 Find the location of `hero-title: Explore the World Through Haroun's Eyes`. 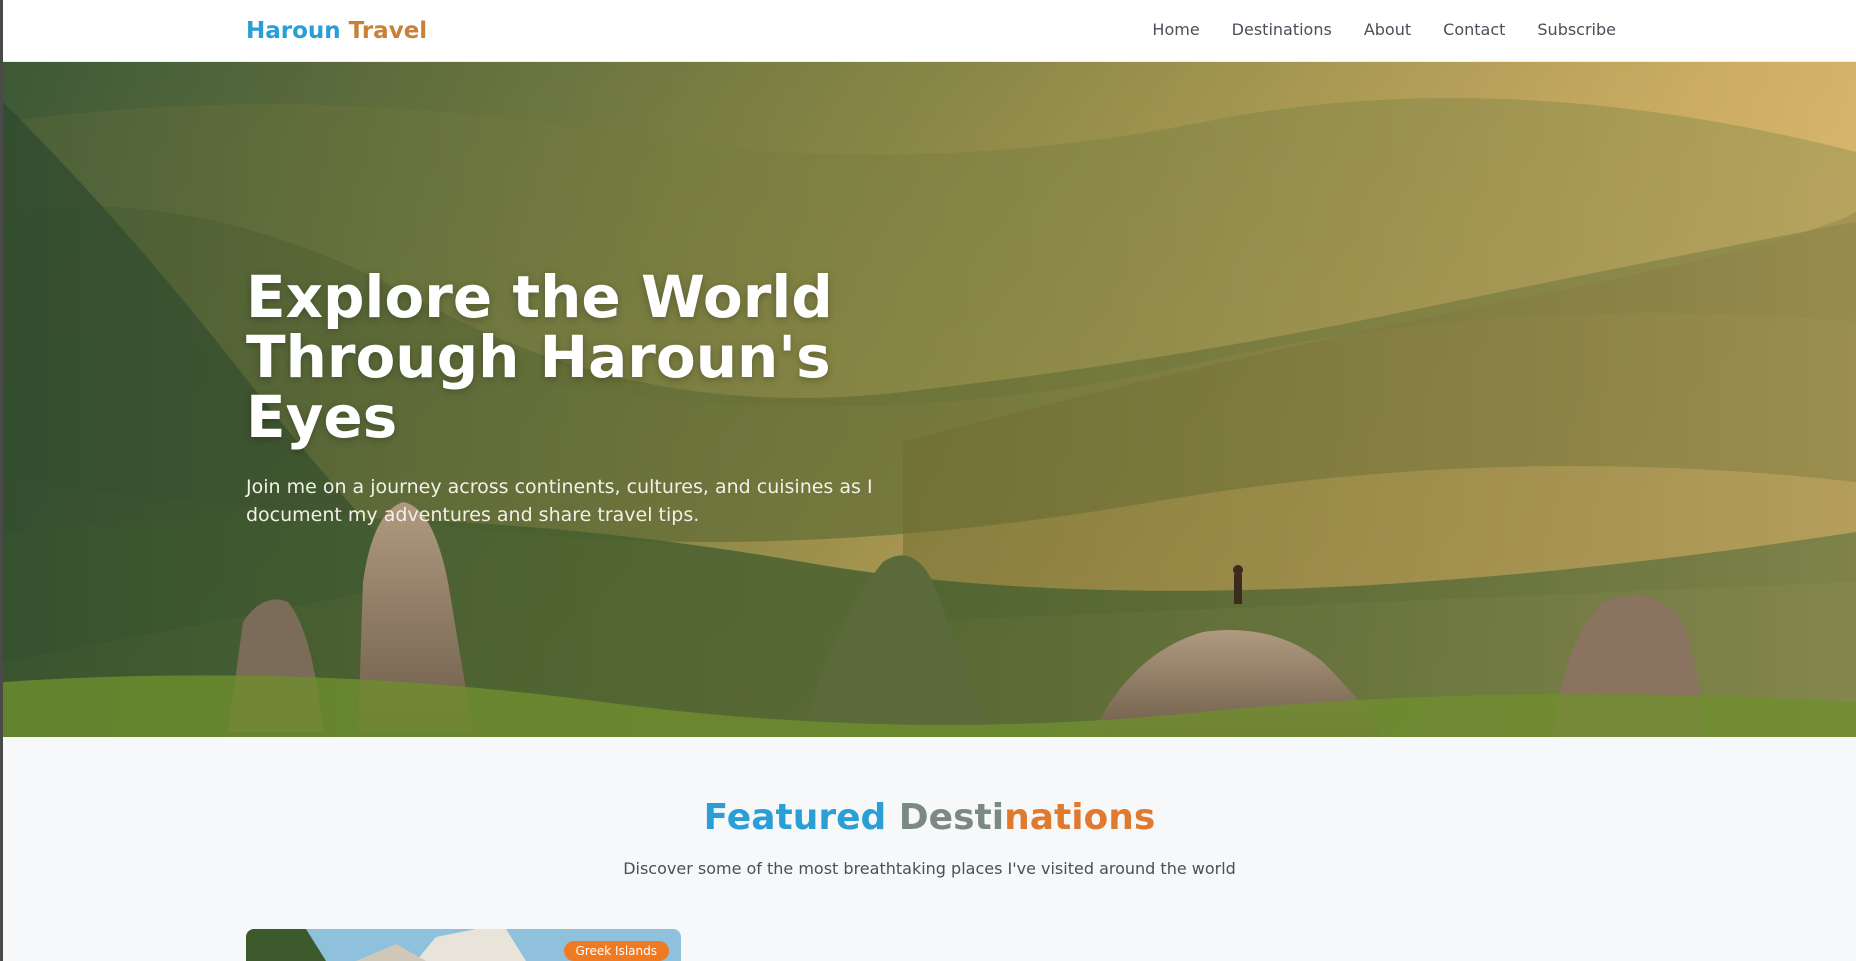

hero-title: Explore the World Through Haroun's Eyes is located at coordinates (539, 357).